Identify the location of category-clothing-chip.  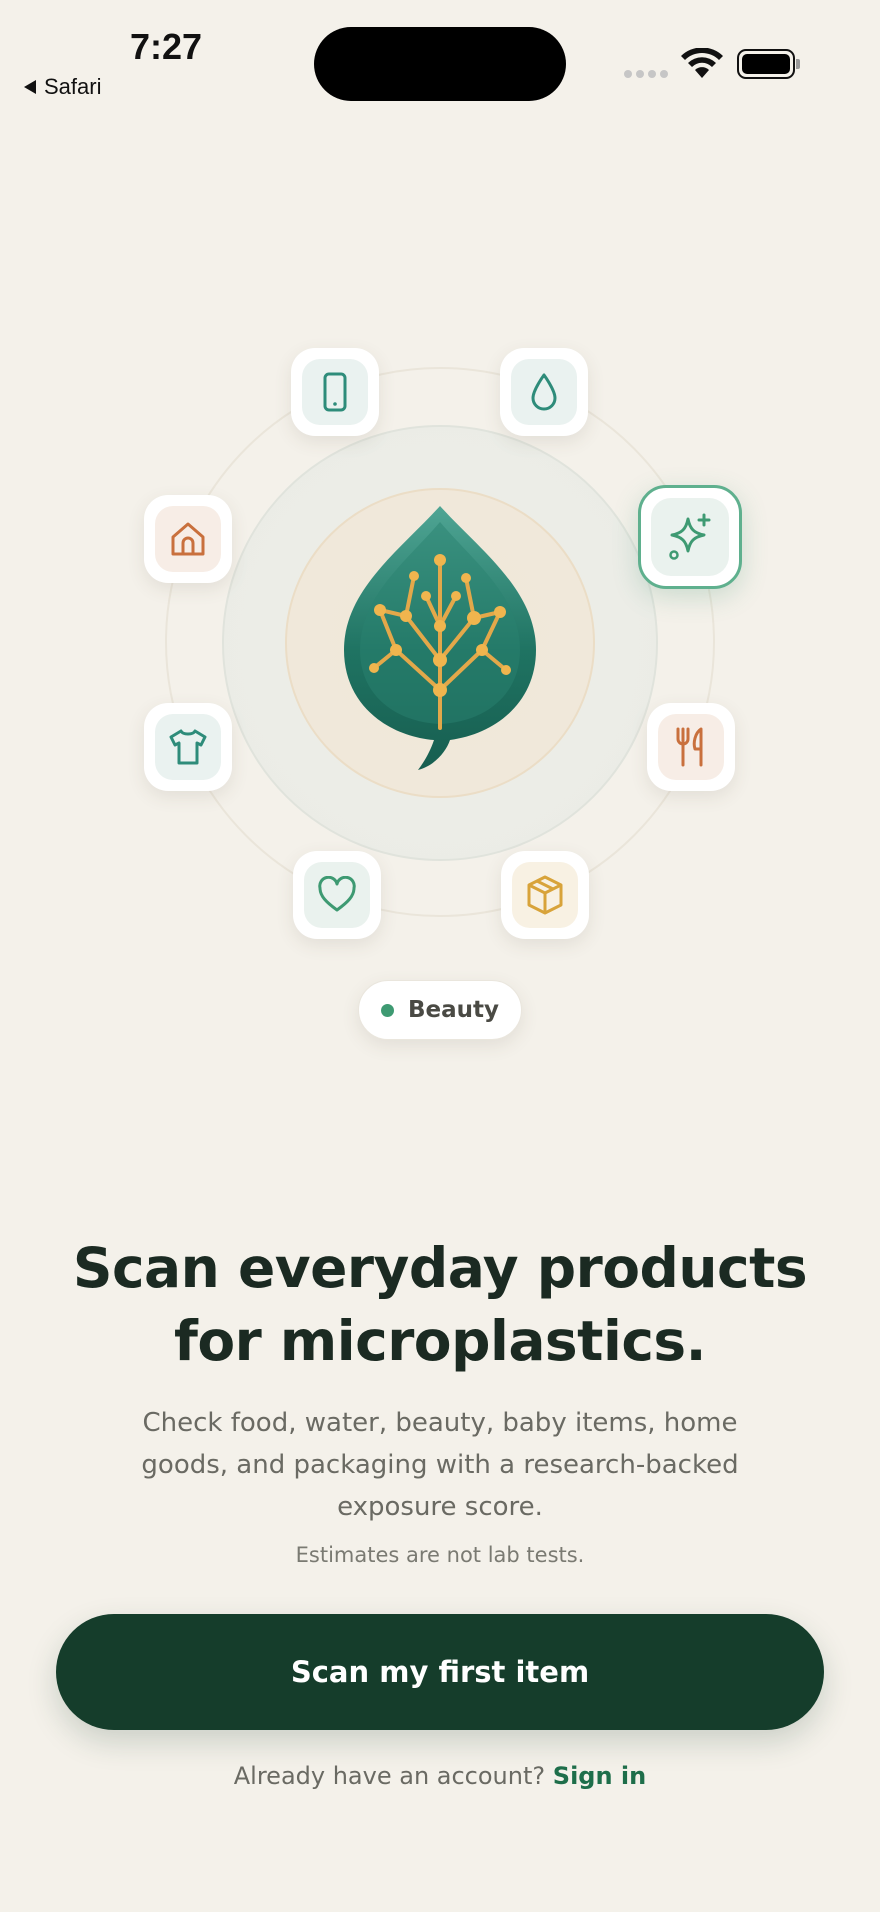
(188, 747).